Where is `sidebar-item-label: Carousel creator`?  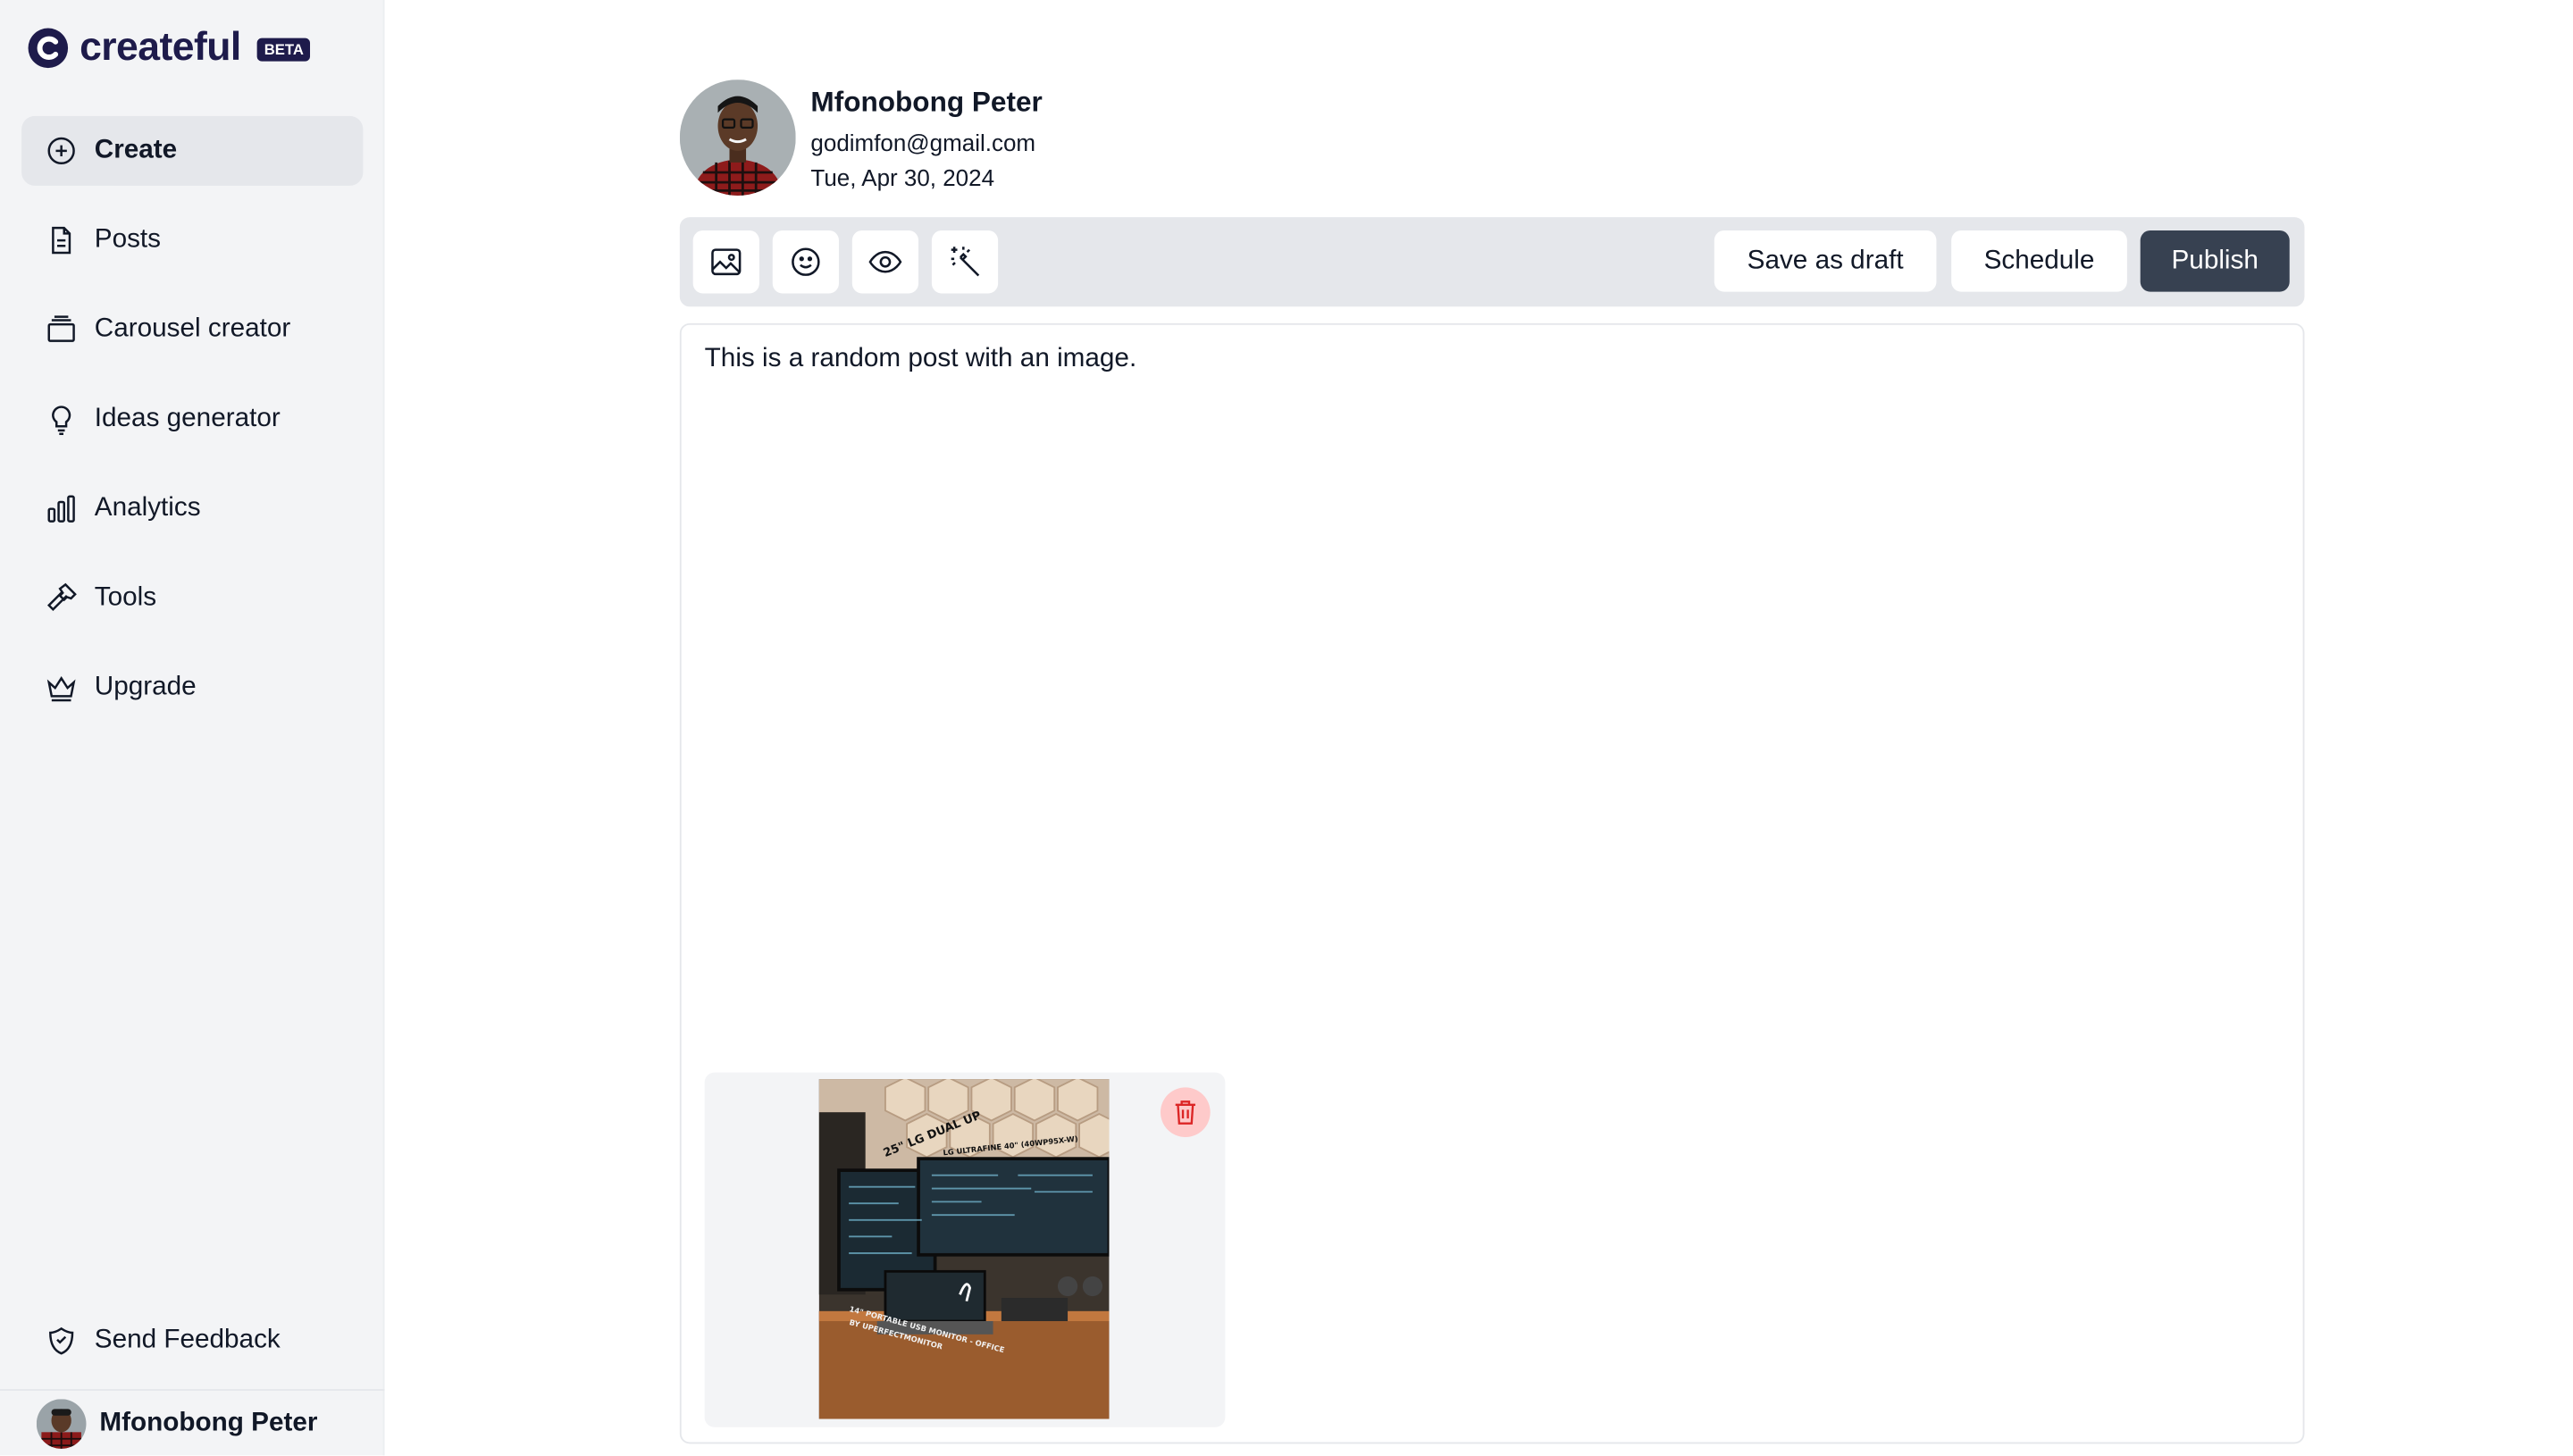
sidebar-item-label: Carousel creator is located at coordinates (192, 329).